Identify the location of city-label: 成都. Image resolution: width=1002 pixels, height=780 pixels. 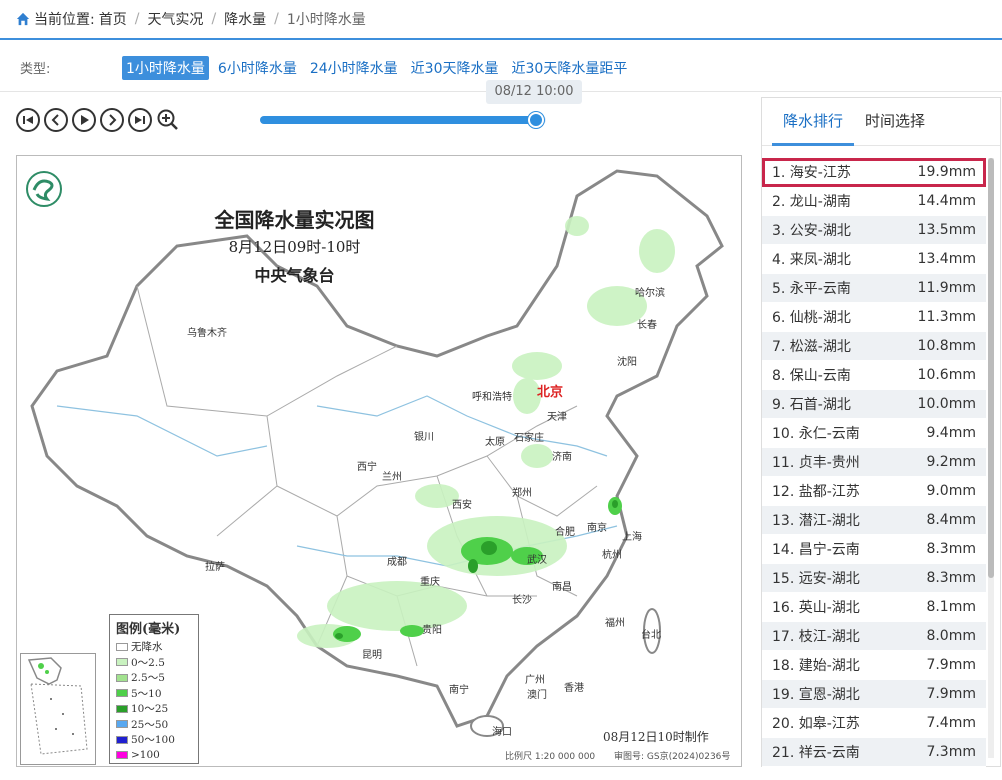
(397, 562).